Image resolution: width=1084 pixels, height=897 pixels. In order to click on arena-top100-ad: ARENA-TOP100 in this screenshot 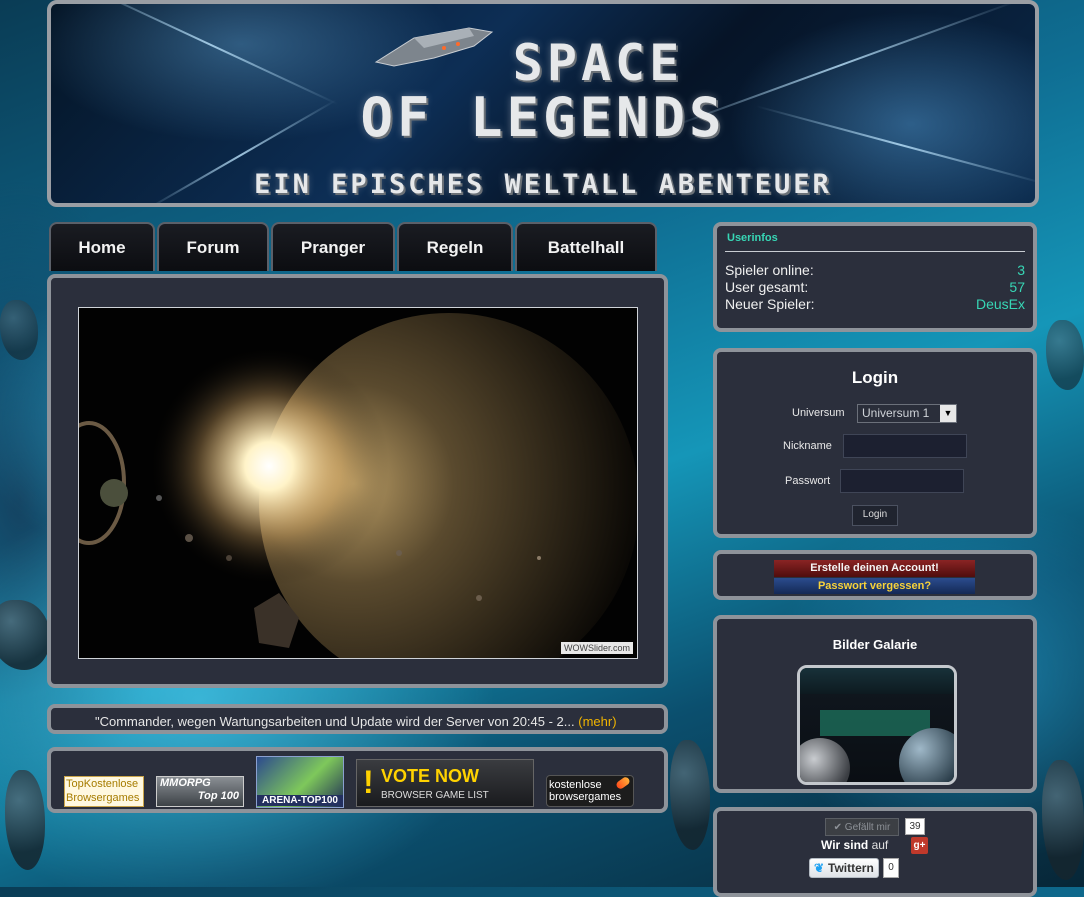, I will do `click(300, 782)`.